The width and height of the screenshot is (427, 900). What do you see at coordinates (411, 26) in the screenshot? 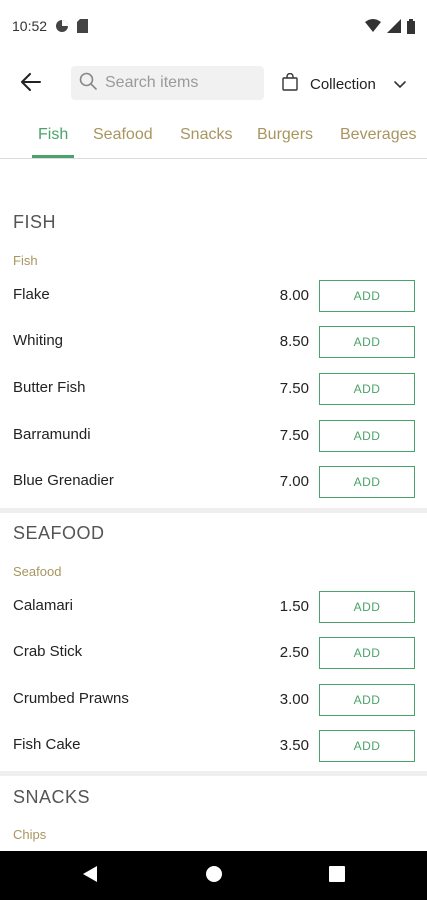
I see `battery-icon` at bounding box center [411, 26].